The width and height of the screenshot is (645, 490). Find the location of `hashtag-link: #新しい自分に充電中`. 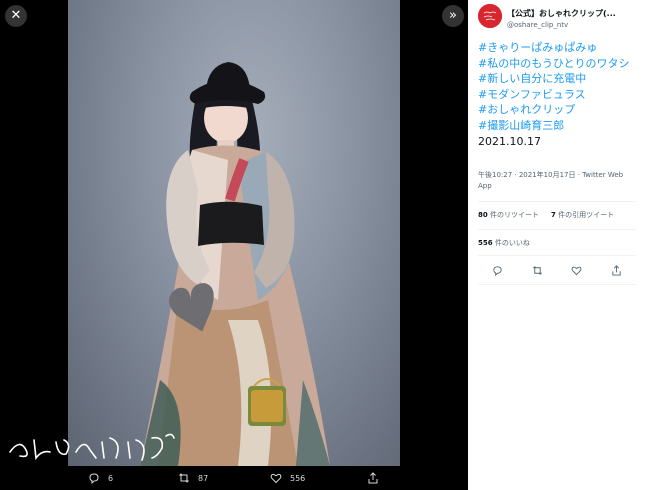

hashtag-link: #新しい自分に充電中 is located at coordinates (558, 79).